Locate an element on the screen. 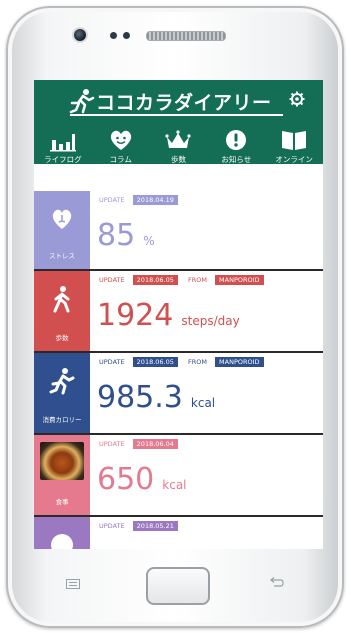 The height and width of the screenshot is (633, 351). next-tile is located at coordinates (62, 533).